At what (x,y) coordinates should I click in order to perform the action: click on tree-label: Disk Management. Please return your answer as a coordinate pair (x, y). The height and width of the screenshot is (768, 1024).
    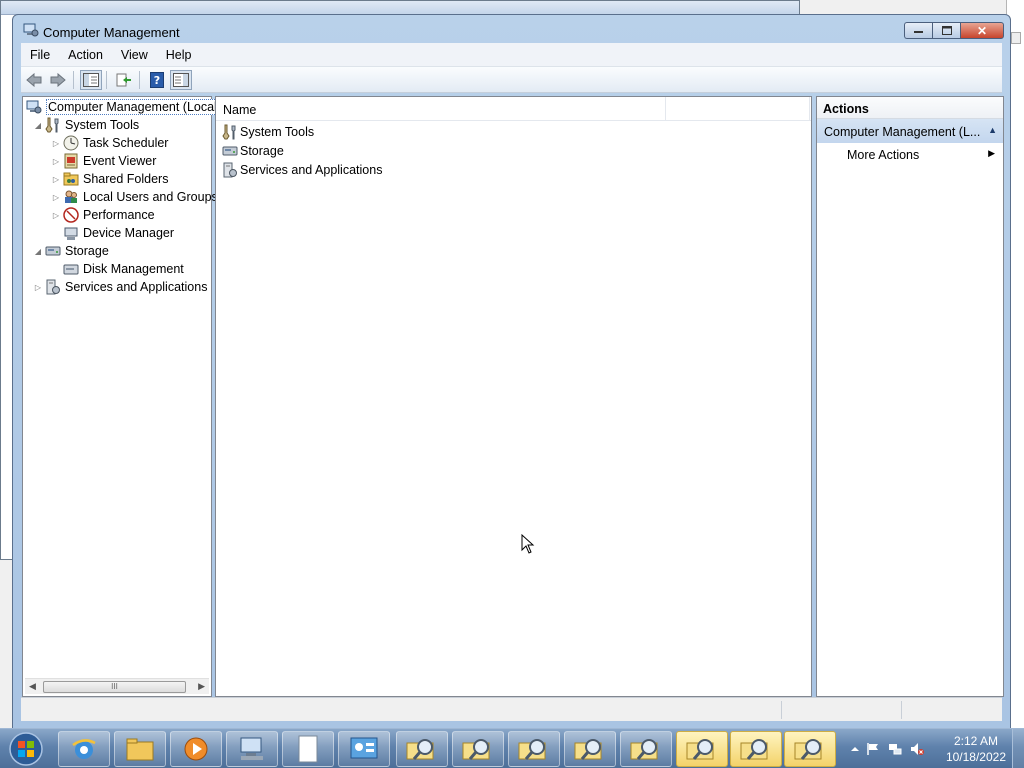
    Looking at the image, I should click on (133, 269).